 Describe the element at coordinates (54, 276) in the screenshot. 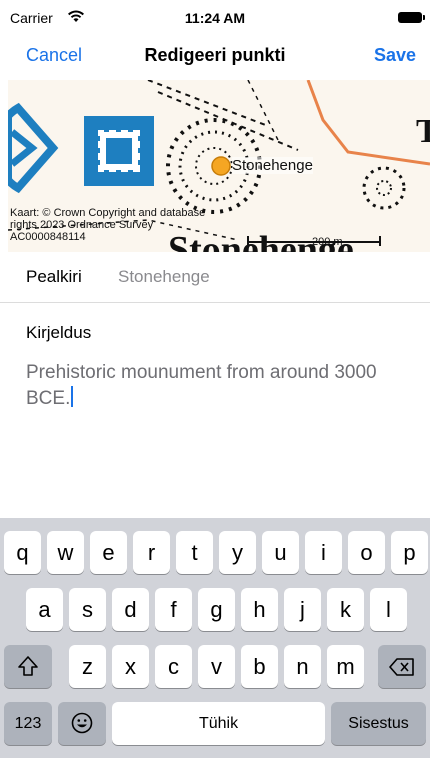

I see `title-label: Pealkiri` at that location.